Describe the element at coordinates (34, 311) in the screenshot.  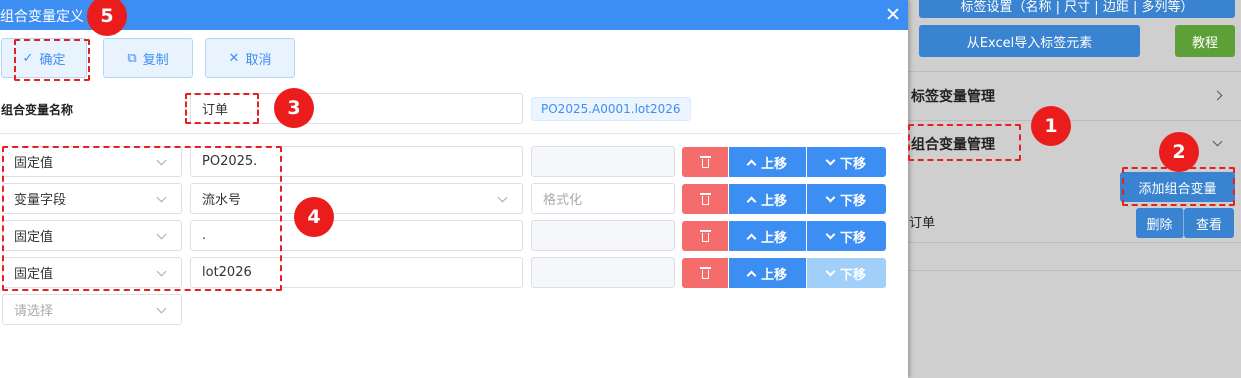
I see `new-row-placeholder: 请选择` at that location.